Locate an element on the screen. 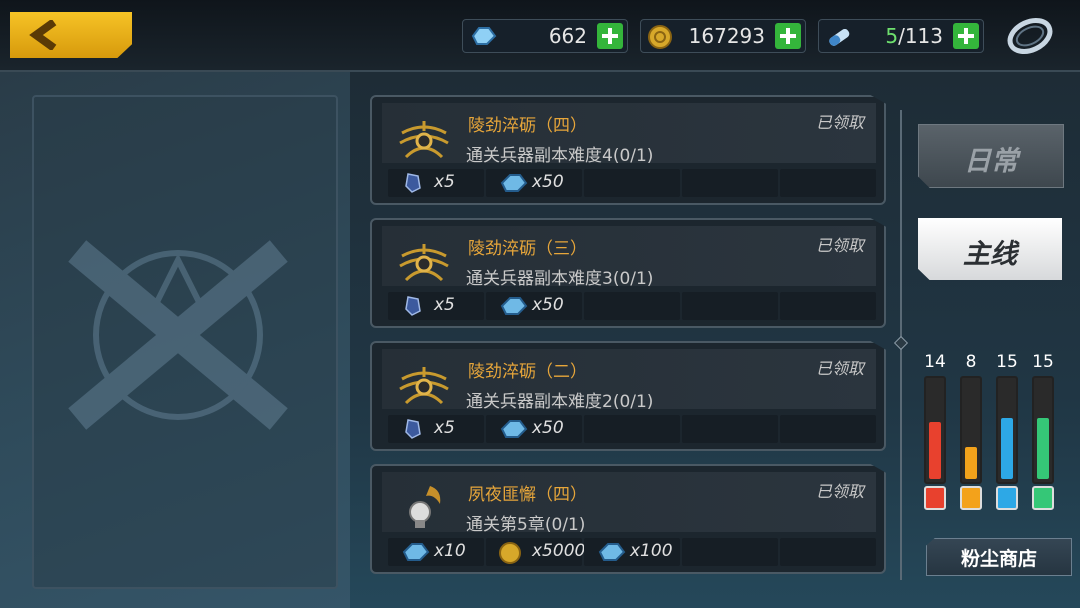 Image resolution: width=1080 pixels, height=608 pixels. crystal-value: 662 is located at coordinates (567, 36).